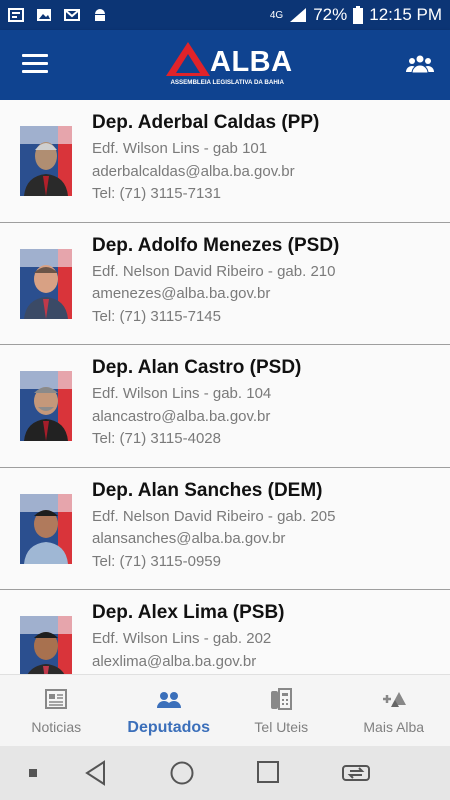  What do you see at coordinates (188, 612) in the screenshot?
I see `deputy-name: Dep. Alex Lima (PSB)` at bounding box center [188, 612].